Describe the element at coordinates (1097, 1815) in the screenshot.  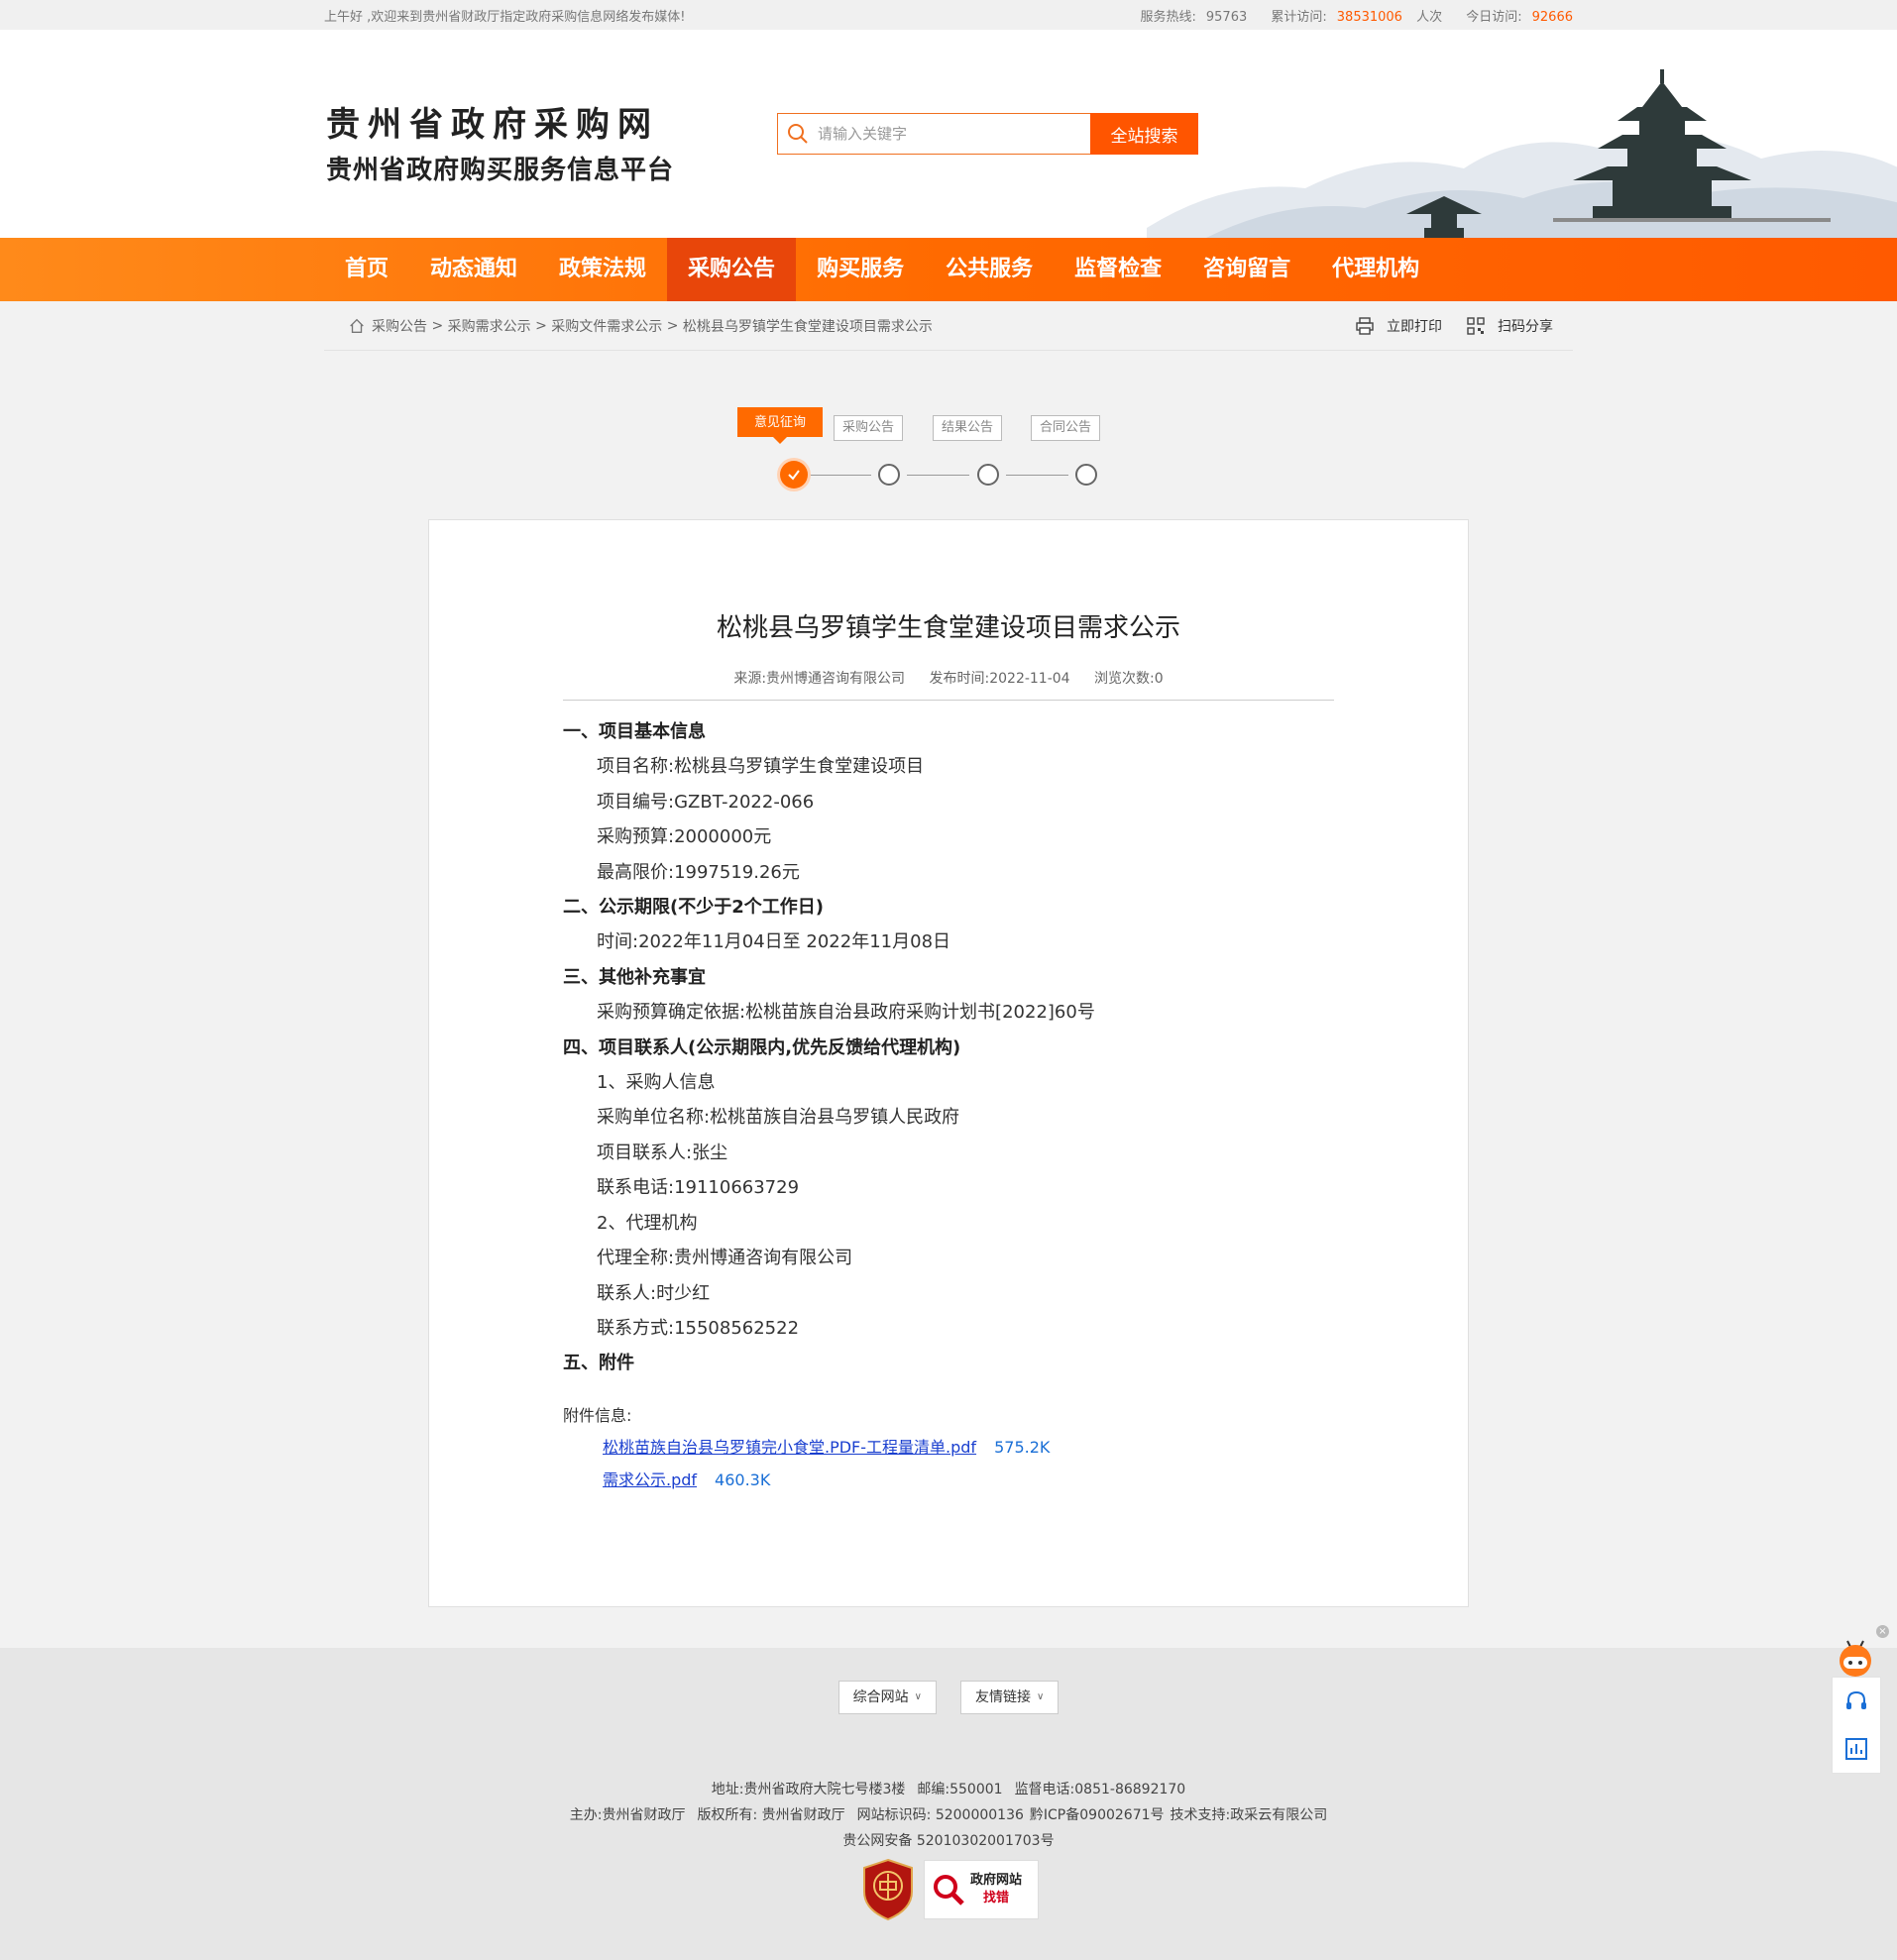
I see `icp-link: 黔ICP备09002671号` at that location.